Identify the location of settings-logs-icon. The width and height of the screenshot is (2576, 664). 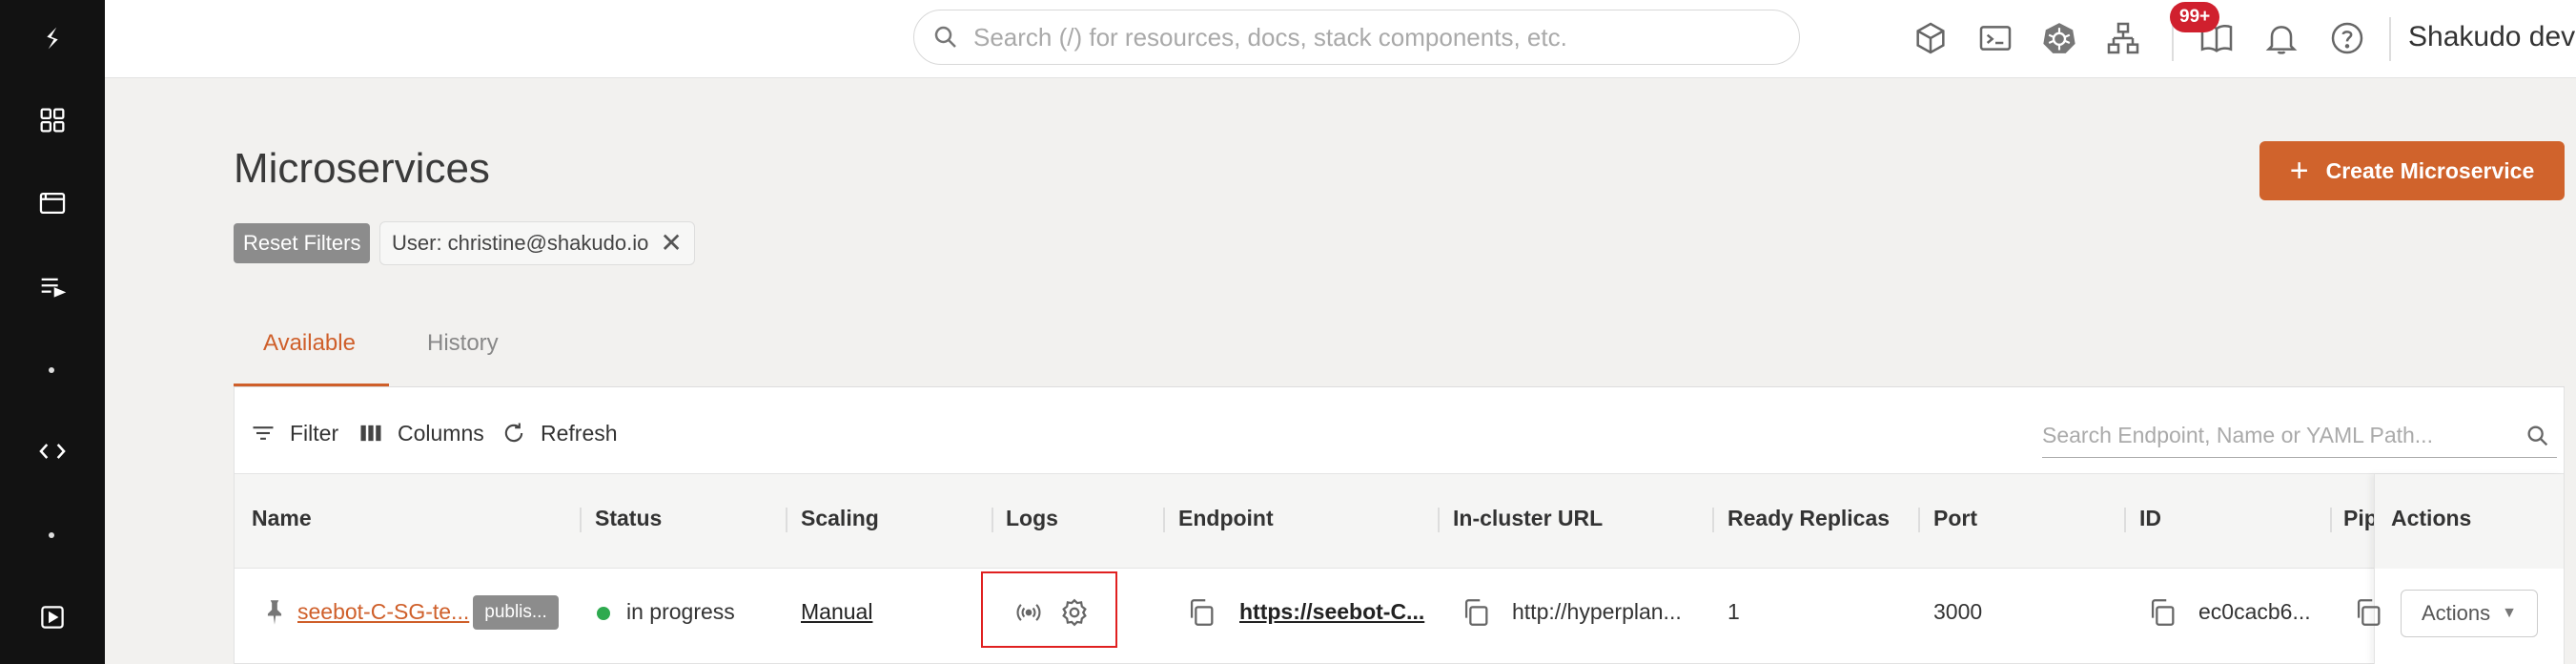
(1074, 612).